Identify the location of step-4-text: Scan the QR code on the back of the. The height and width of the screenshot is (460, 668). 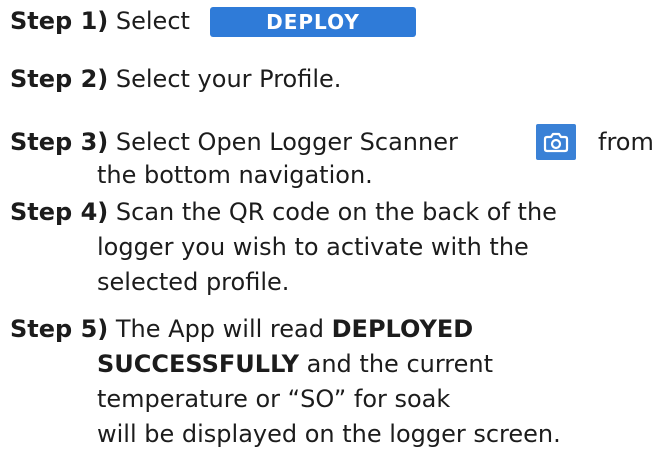
(336, 212).